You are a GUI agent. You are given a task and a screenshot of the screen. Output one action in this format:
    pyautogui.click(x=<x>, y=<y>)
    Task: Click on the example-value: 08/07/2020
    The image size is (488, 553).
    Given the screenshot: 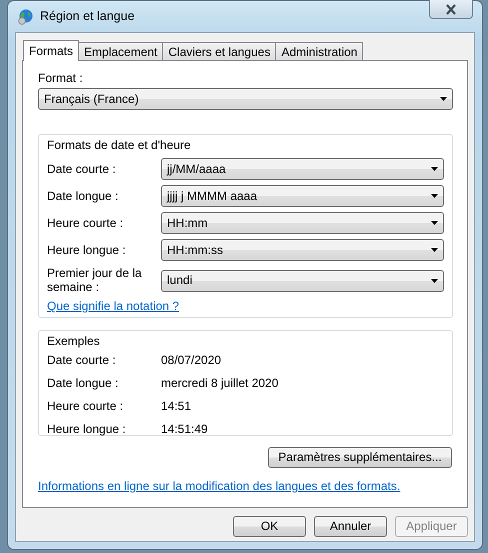 What is the action you would take?
    pyautogui.click(x=191, y=360)
    